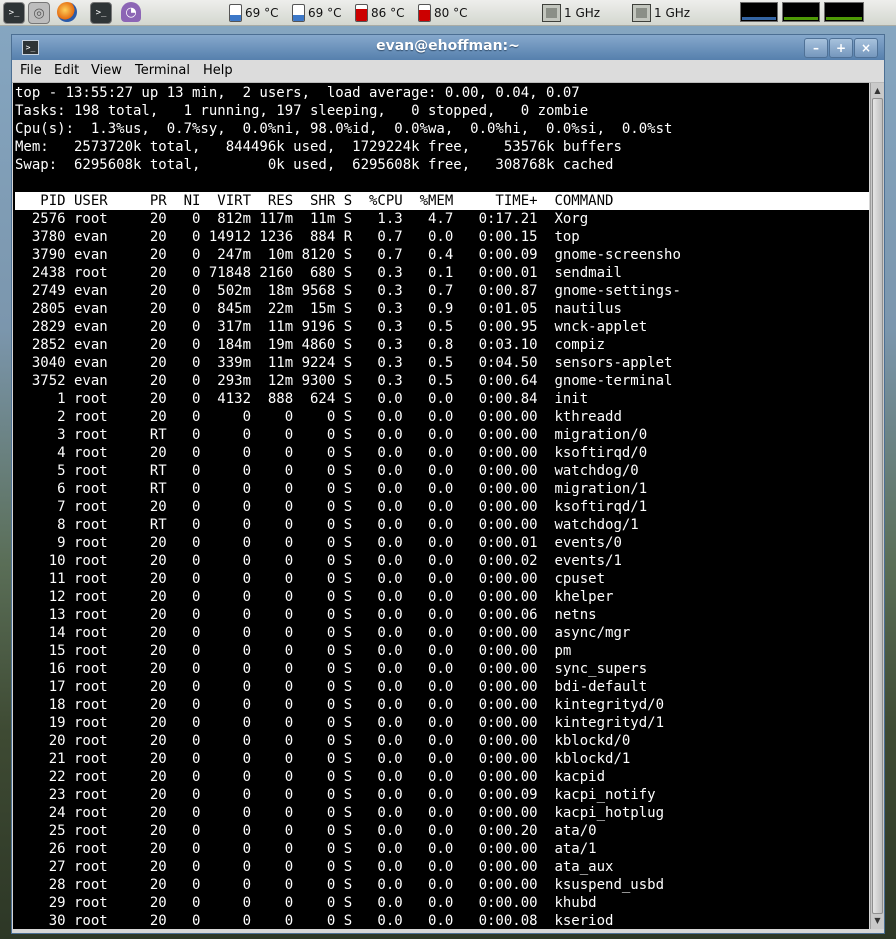  I want to click on sensor-value: 80 °C, so click(451, 13).